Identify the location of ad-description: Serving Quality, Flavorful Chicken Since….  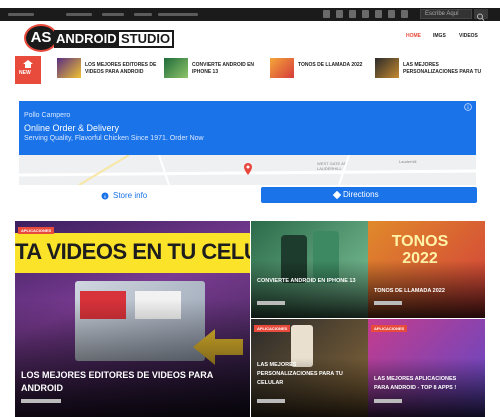
(114, 138).